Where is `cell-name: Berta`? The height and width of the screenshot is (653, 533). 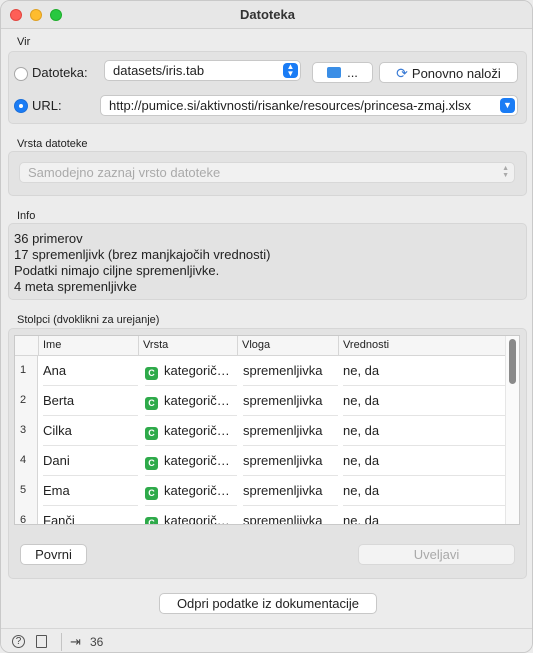 cell-name: Berta is located at coordinates (90, 401).